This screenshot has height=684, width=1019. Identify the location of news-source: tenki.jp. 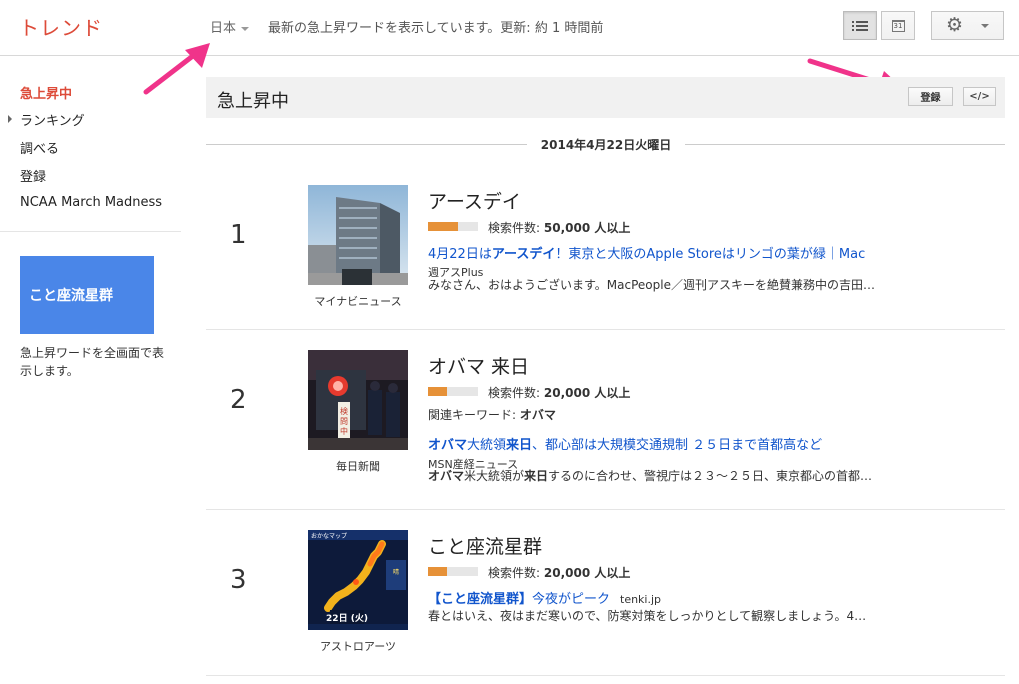
(641, 599).